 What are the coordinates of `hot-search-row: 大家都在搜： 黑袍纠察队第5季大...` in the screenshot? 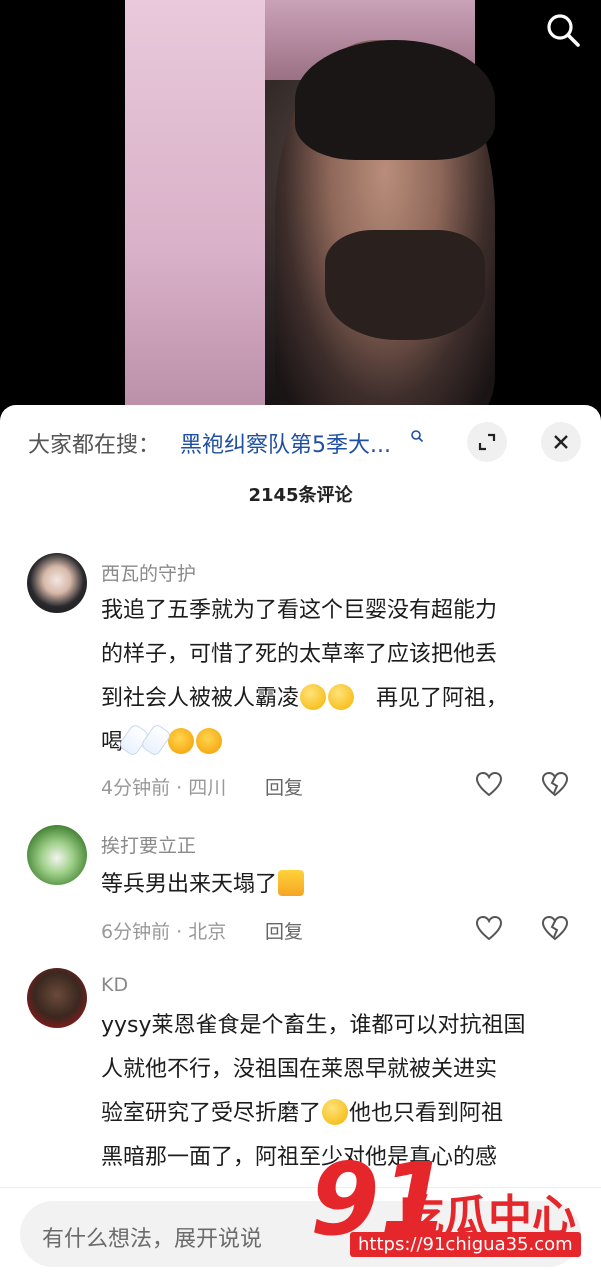 It's located at (300, 441).